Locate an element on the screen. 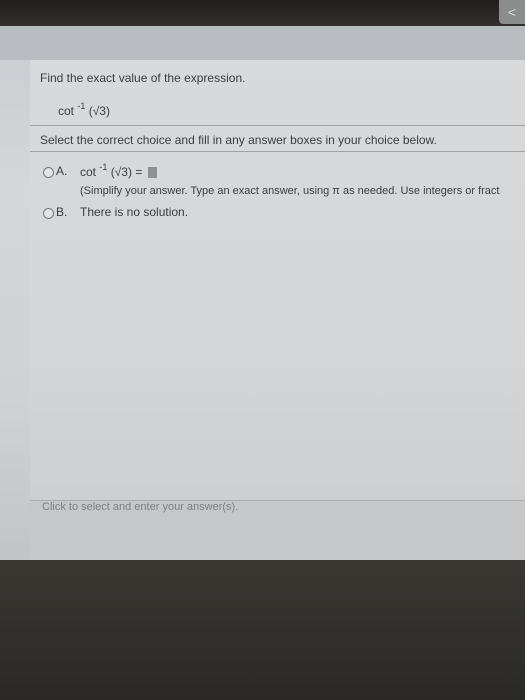 The height and width of the screenshot is (700, 525). choice-a-equals: = is located at coordinates (139, 172).